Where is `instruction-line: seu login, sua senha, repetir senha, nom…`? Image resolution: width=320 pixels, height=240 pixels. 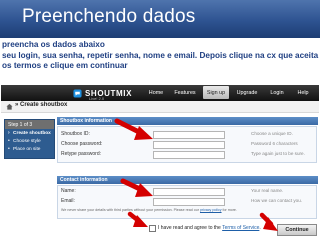
instruction-line: seu login, sua senha, repetir senha, nom… is located at coordinates (160, 55).